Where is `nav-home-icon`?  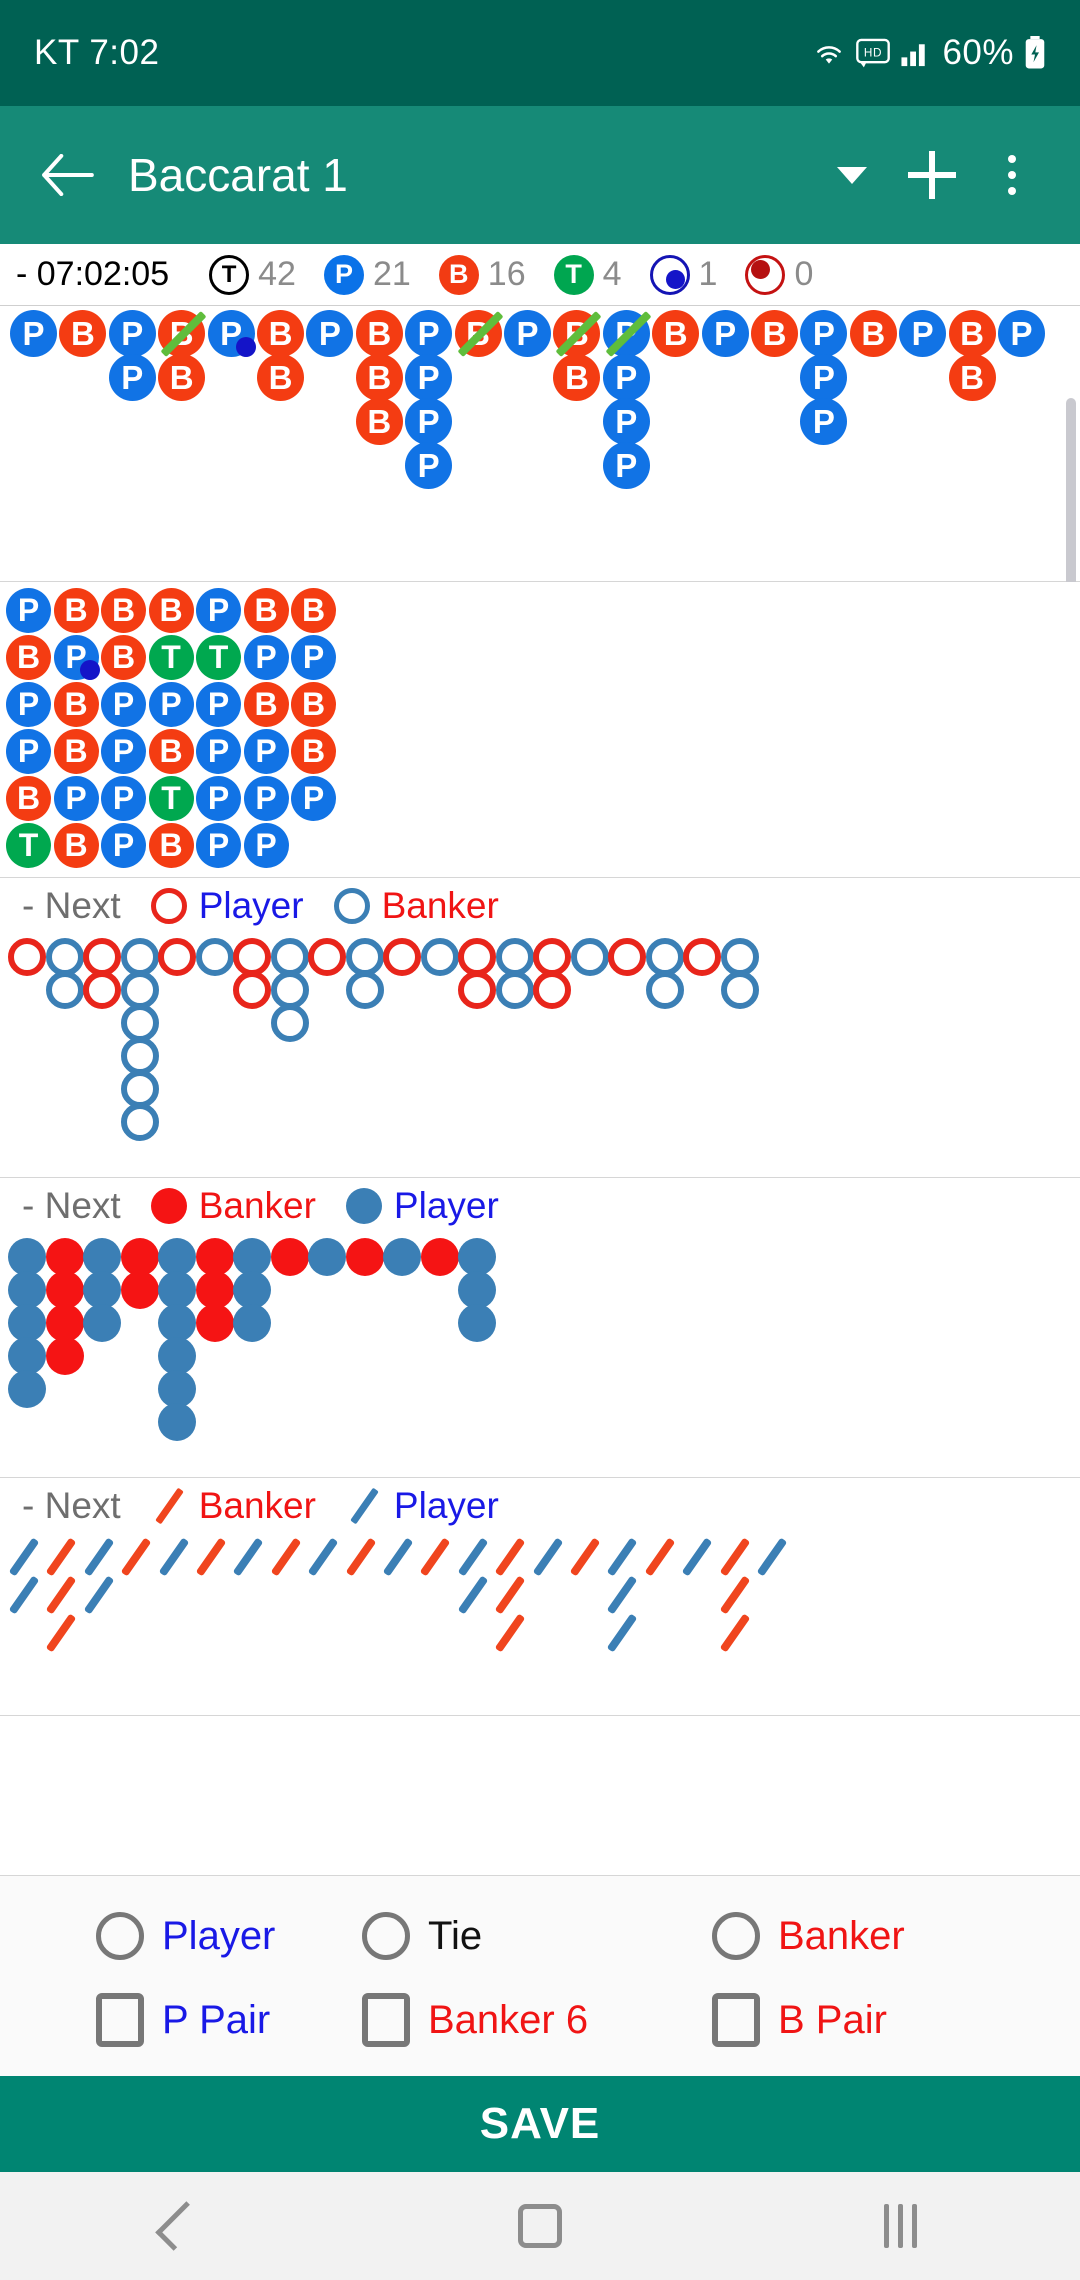
nav-home-icon is located at coordinates (540, 2226).